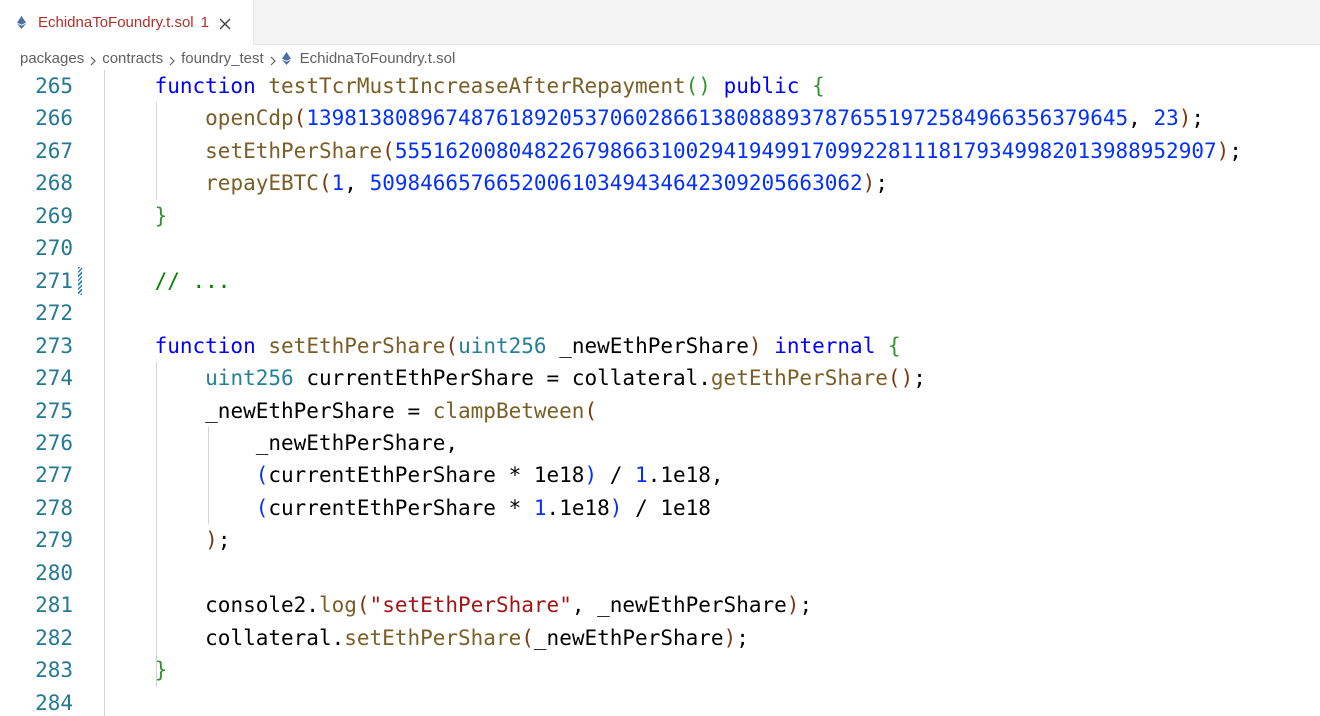 This screenshot has height=716, width=1320. What do you see at coordinates (225, 23) in the screenshot?
I see `close-icon` at bounding box center [225, 23].